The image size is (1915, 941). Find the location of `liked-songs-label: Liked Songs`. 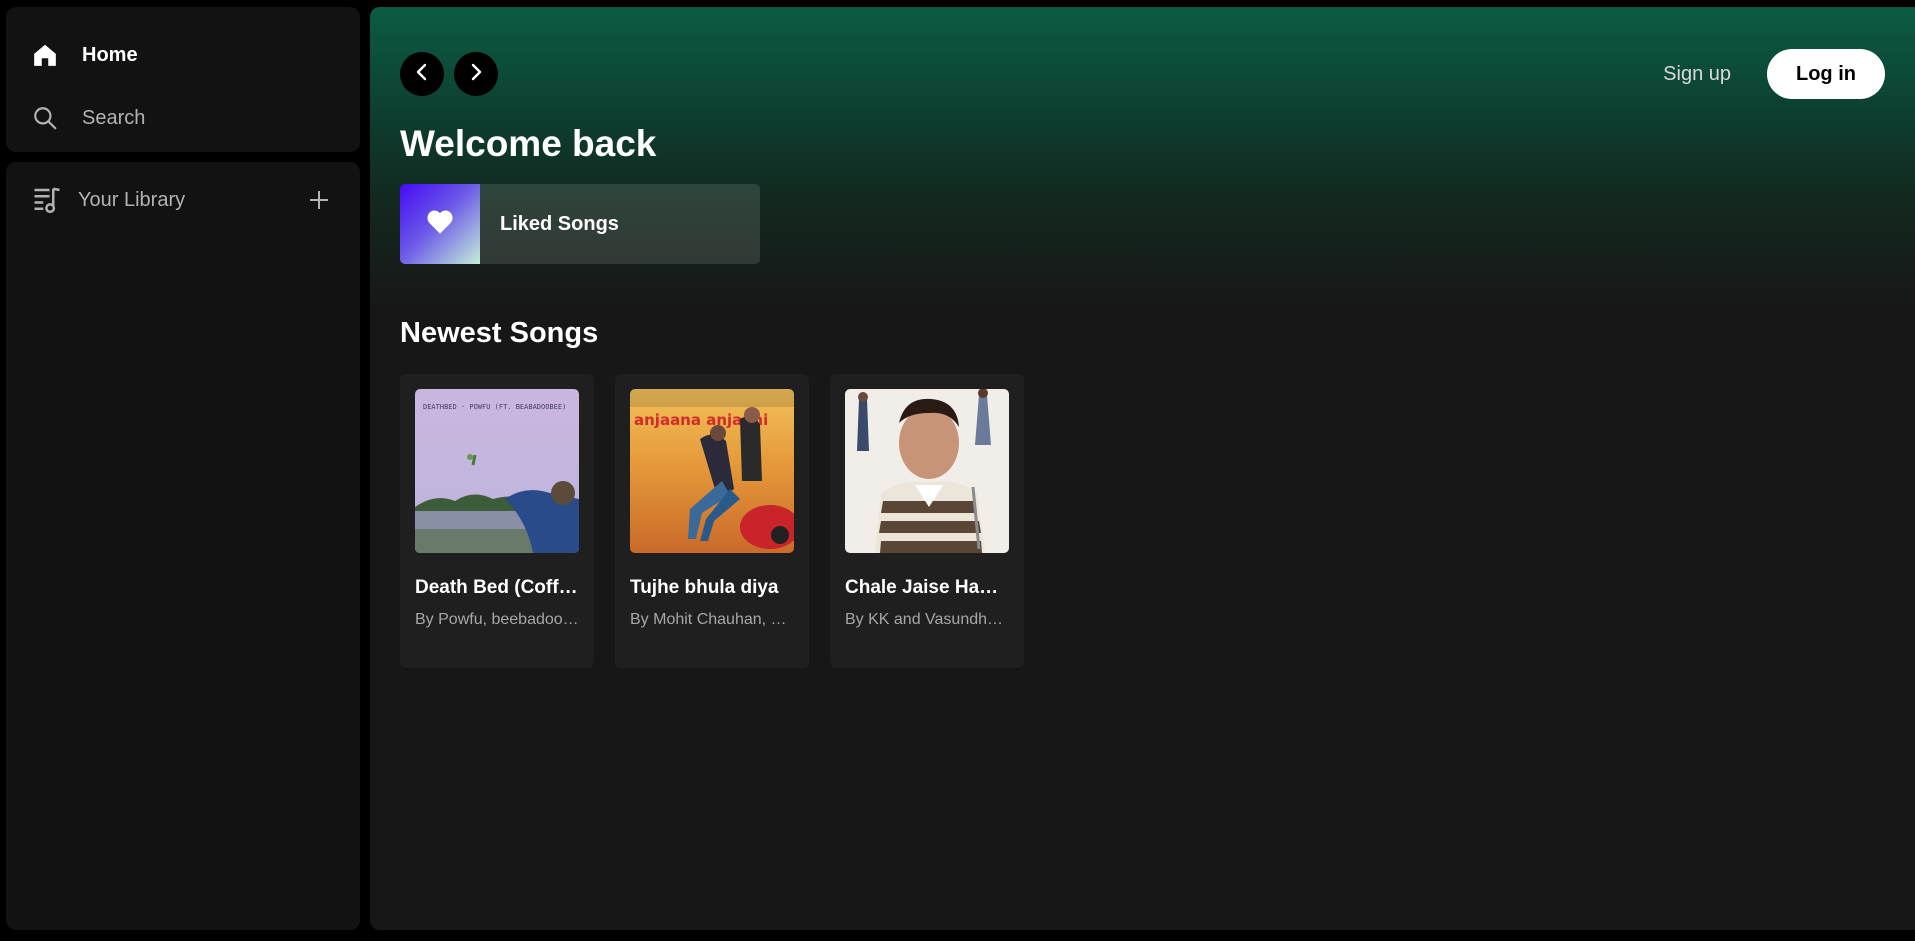

liked-songs-label: Liked Songs is located at coordinates (559, 223).